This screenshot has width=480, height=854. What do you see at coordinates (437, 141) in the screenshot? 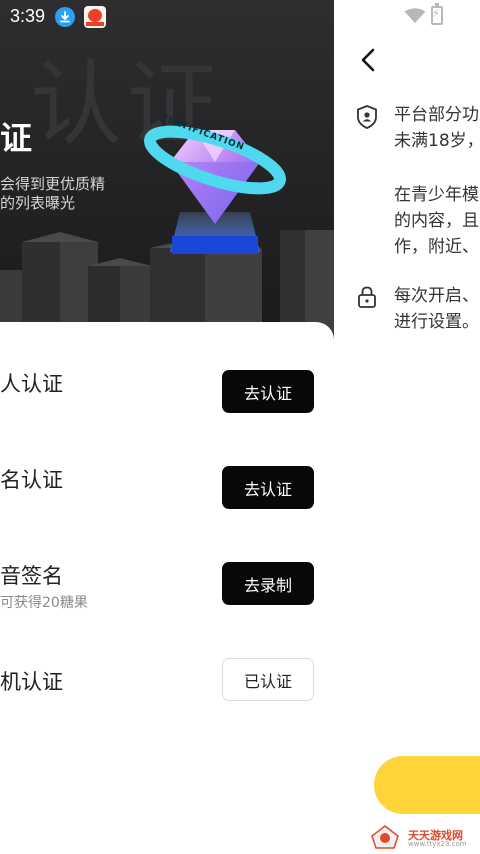
I see `info-text-line2: 未满18岁，` at bounding box center [437, 141].